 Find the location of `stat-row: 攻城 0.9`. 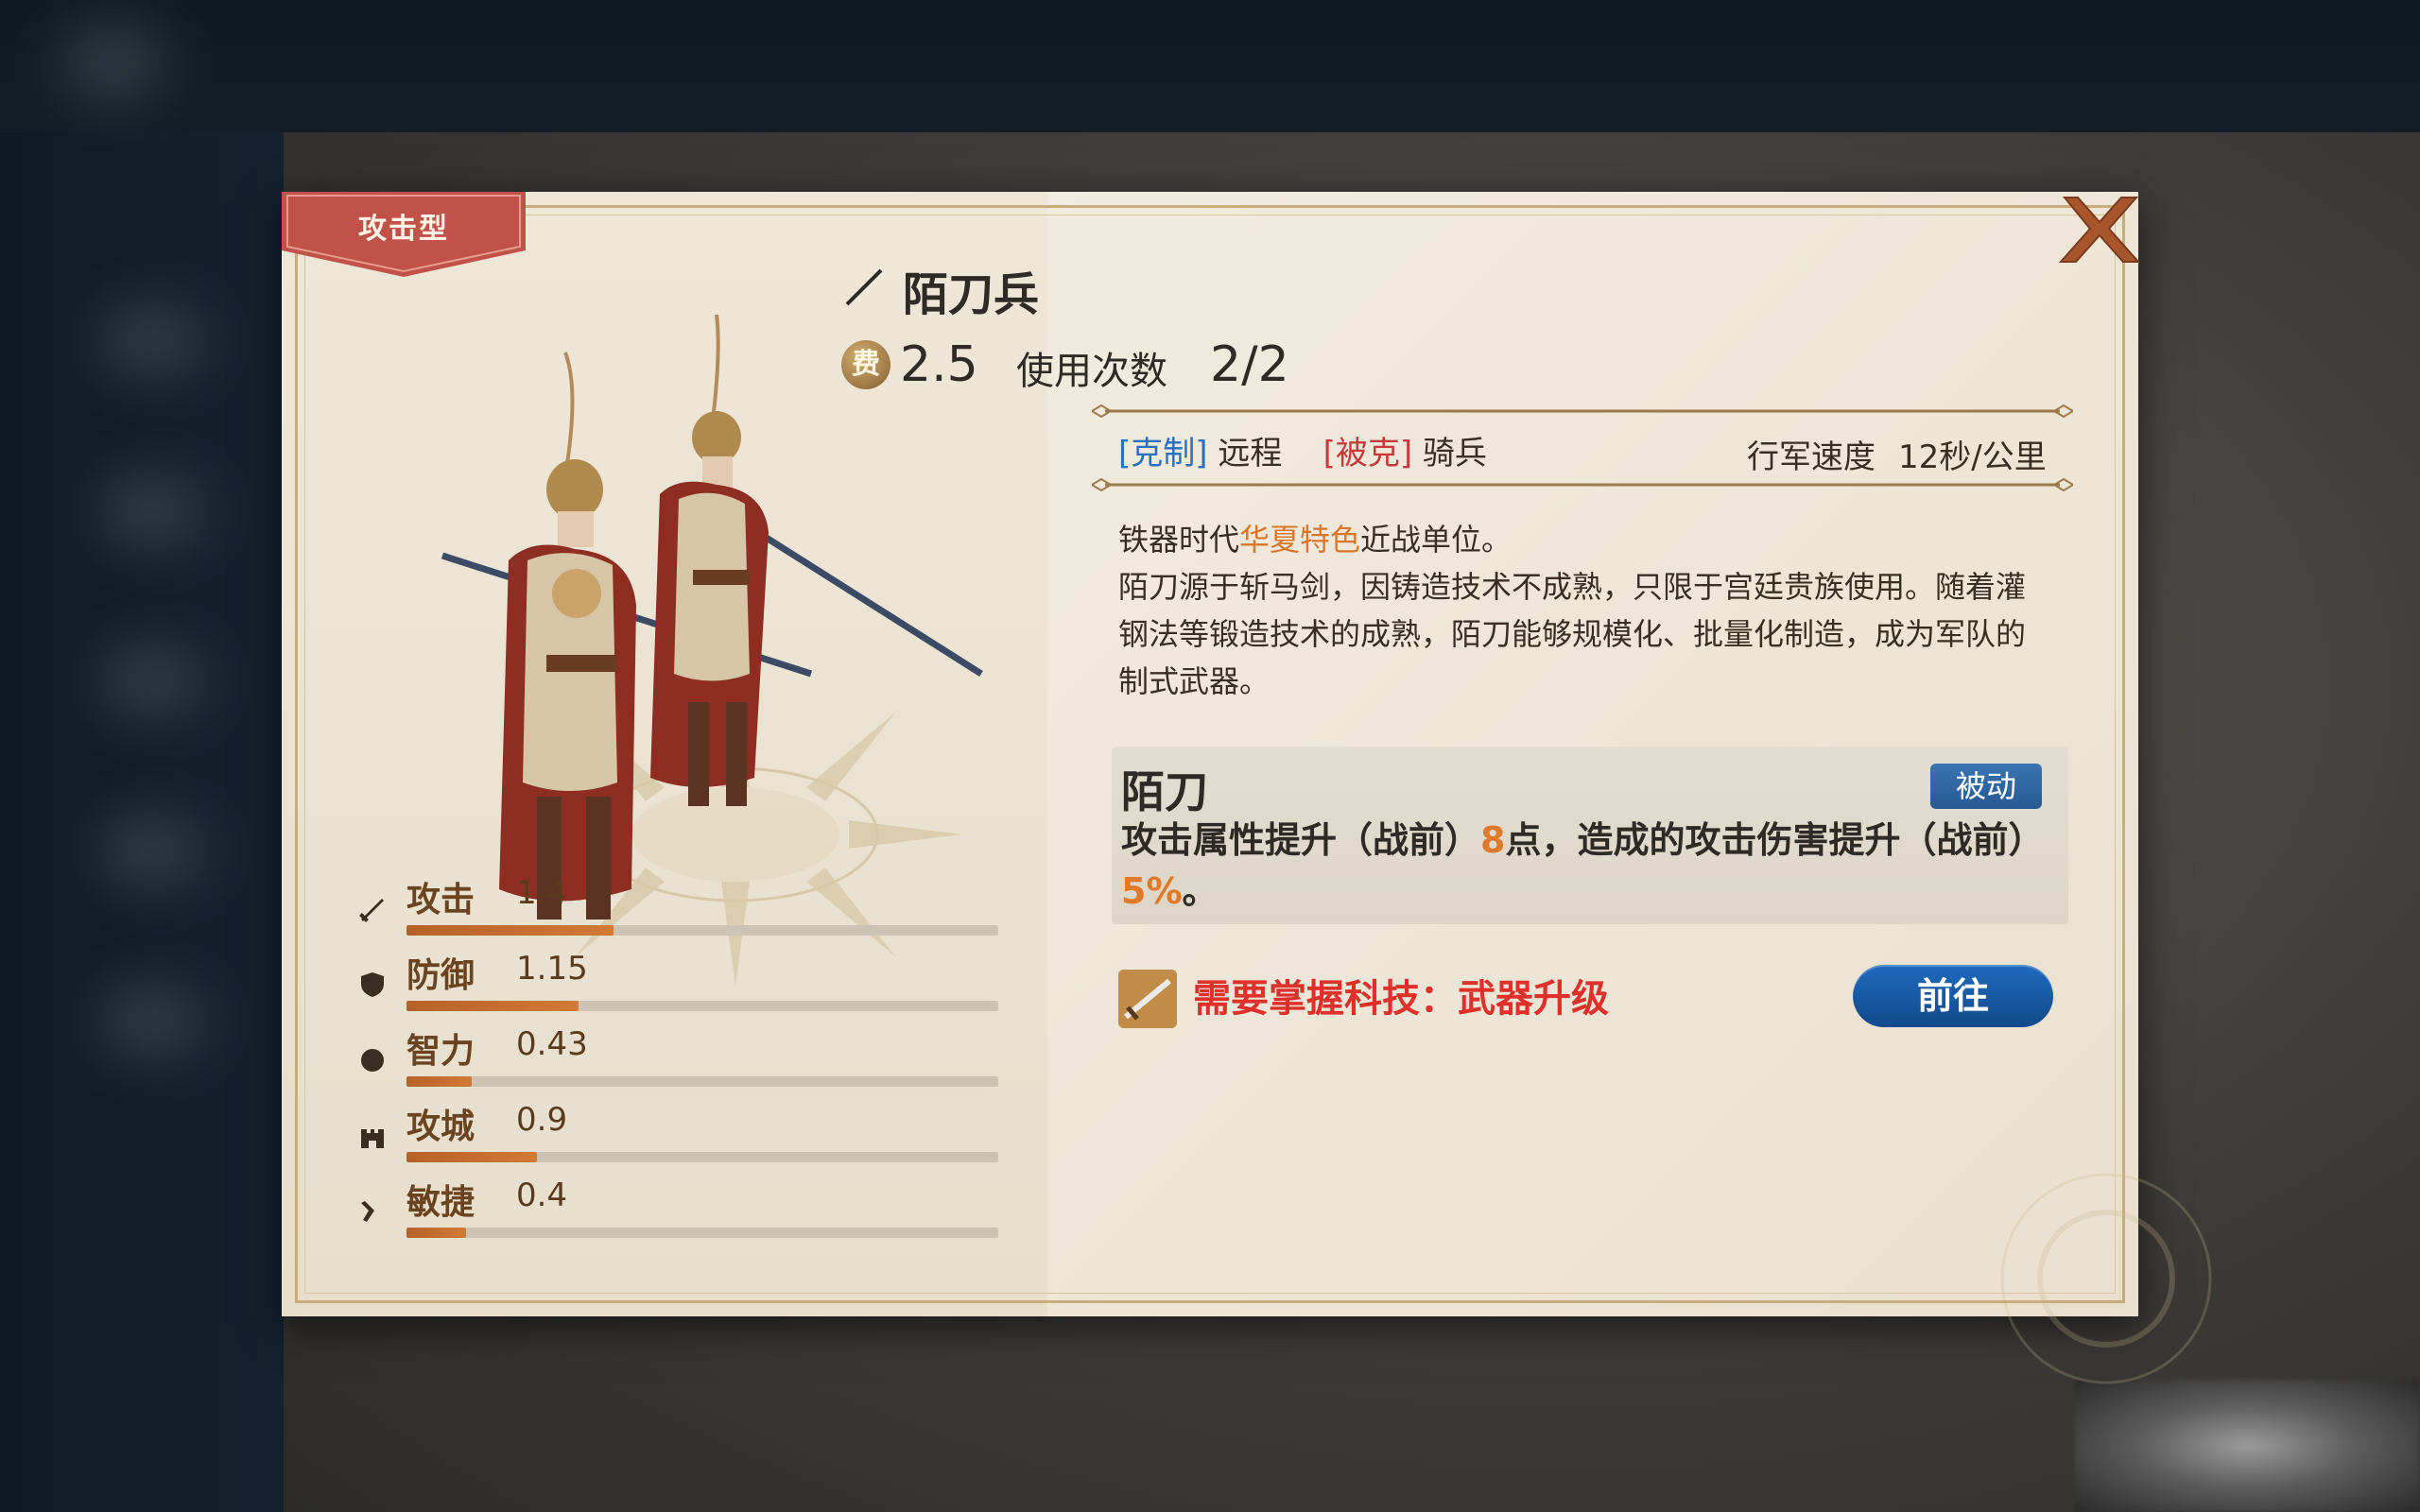

stat-row: 攻城 0.9 is located at coordinates (678, 1132).